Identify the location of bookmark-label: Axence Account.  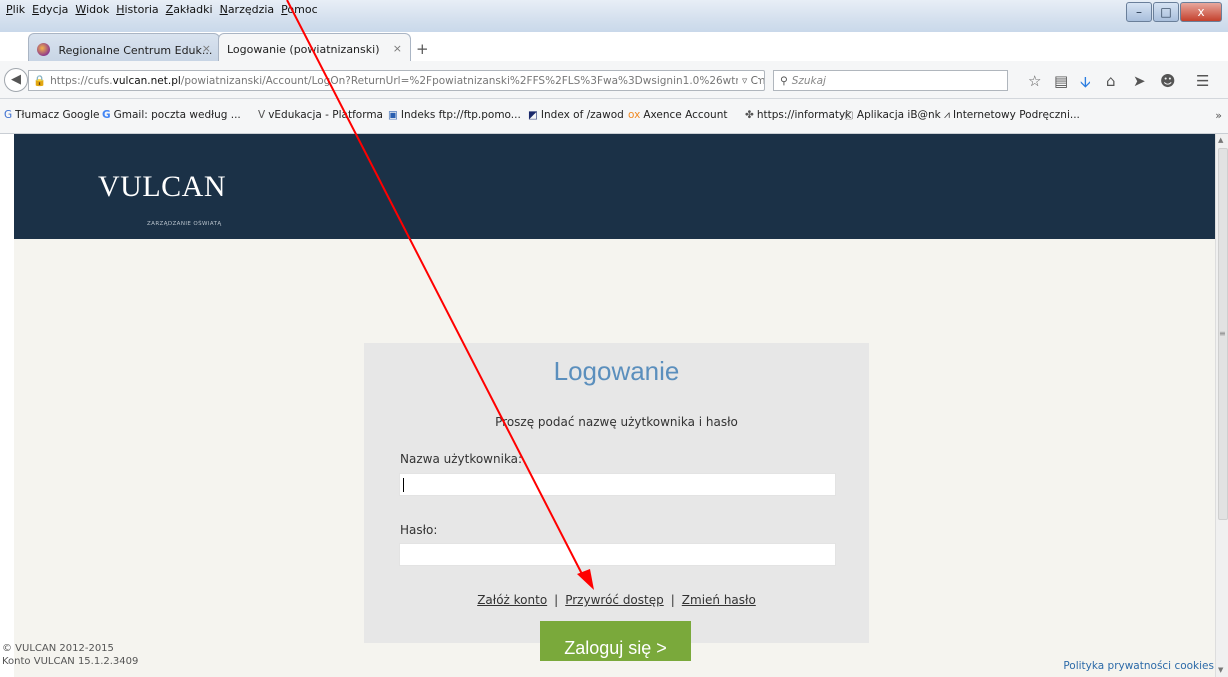
(685, 115).